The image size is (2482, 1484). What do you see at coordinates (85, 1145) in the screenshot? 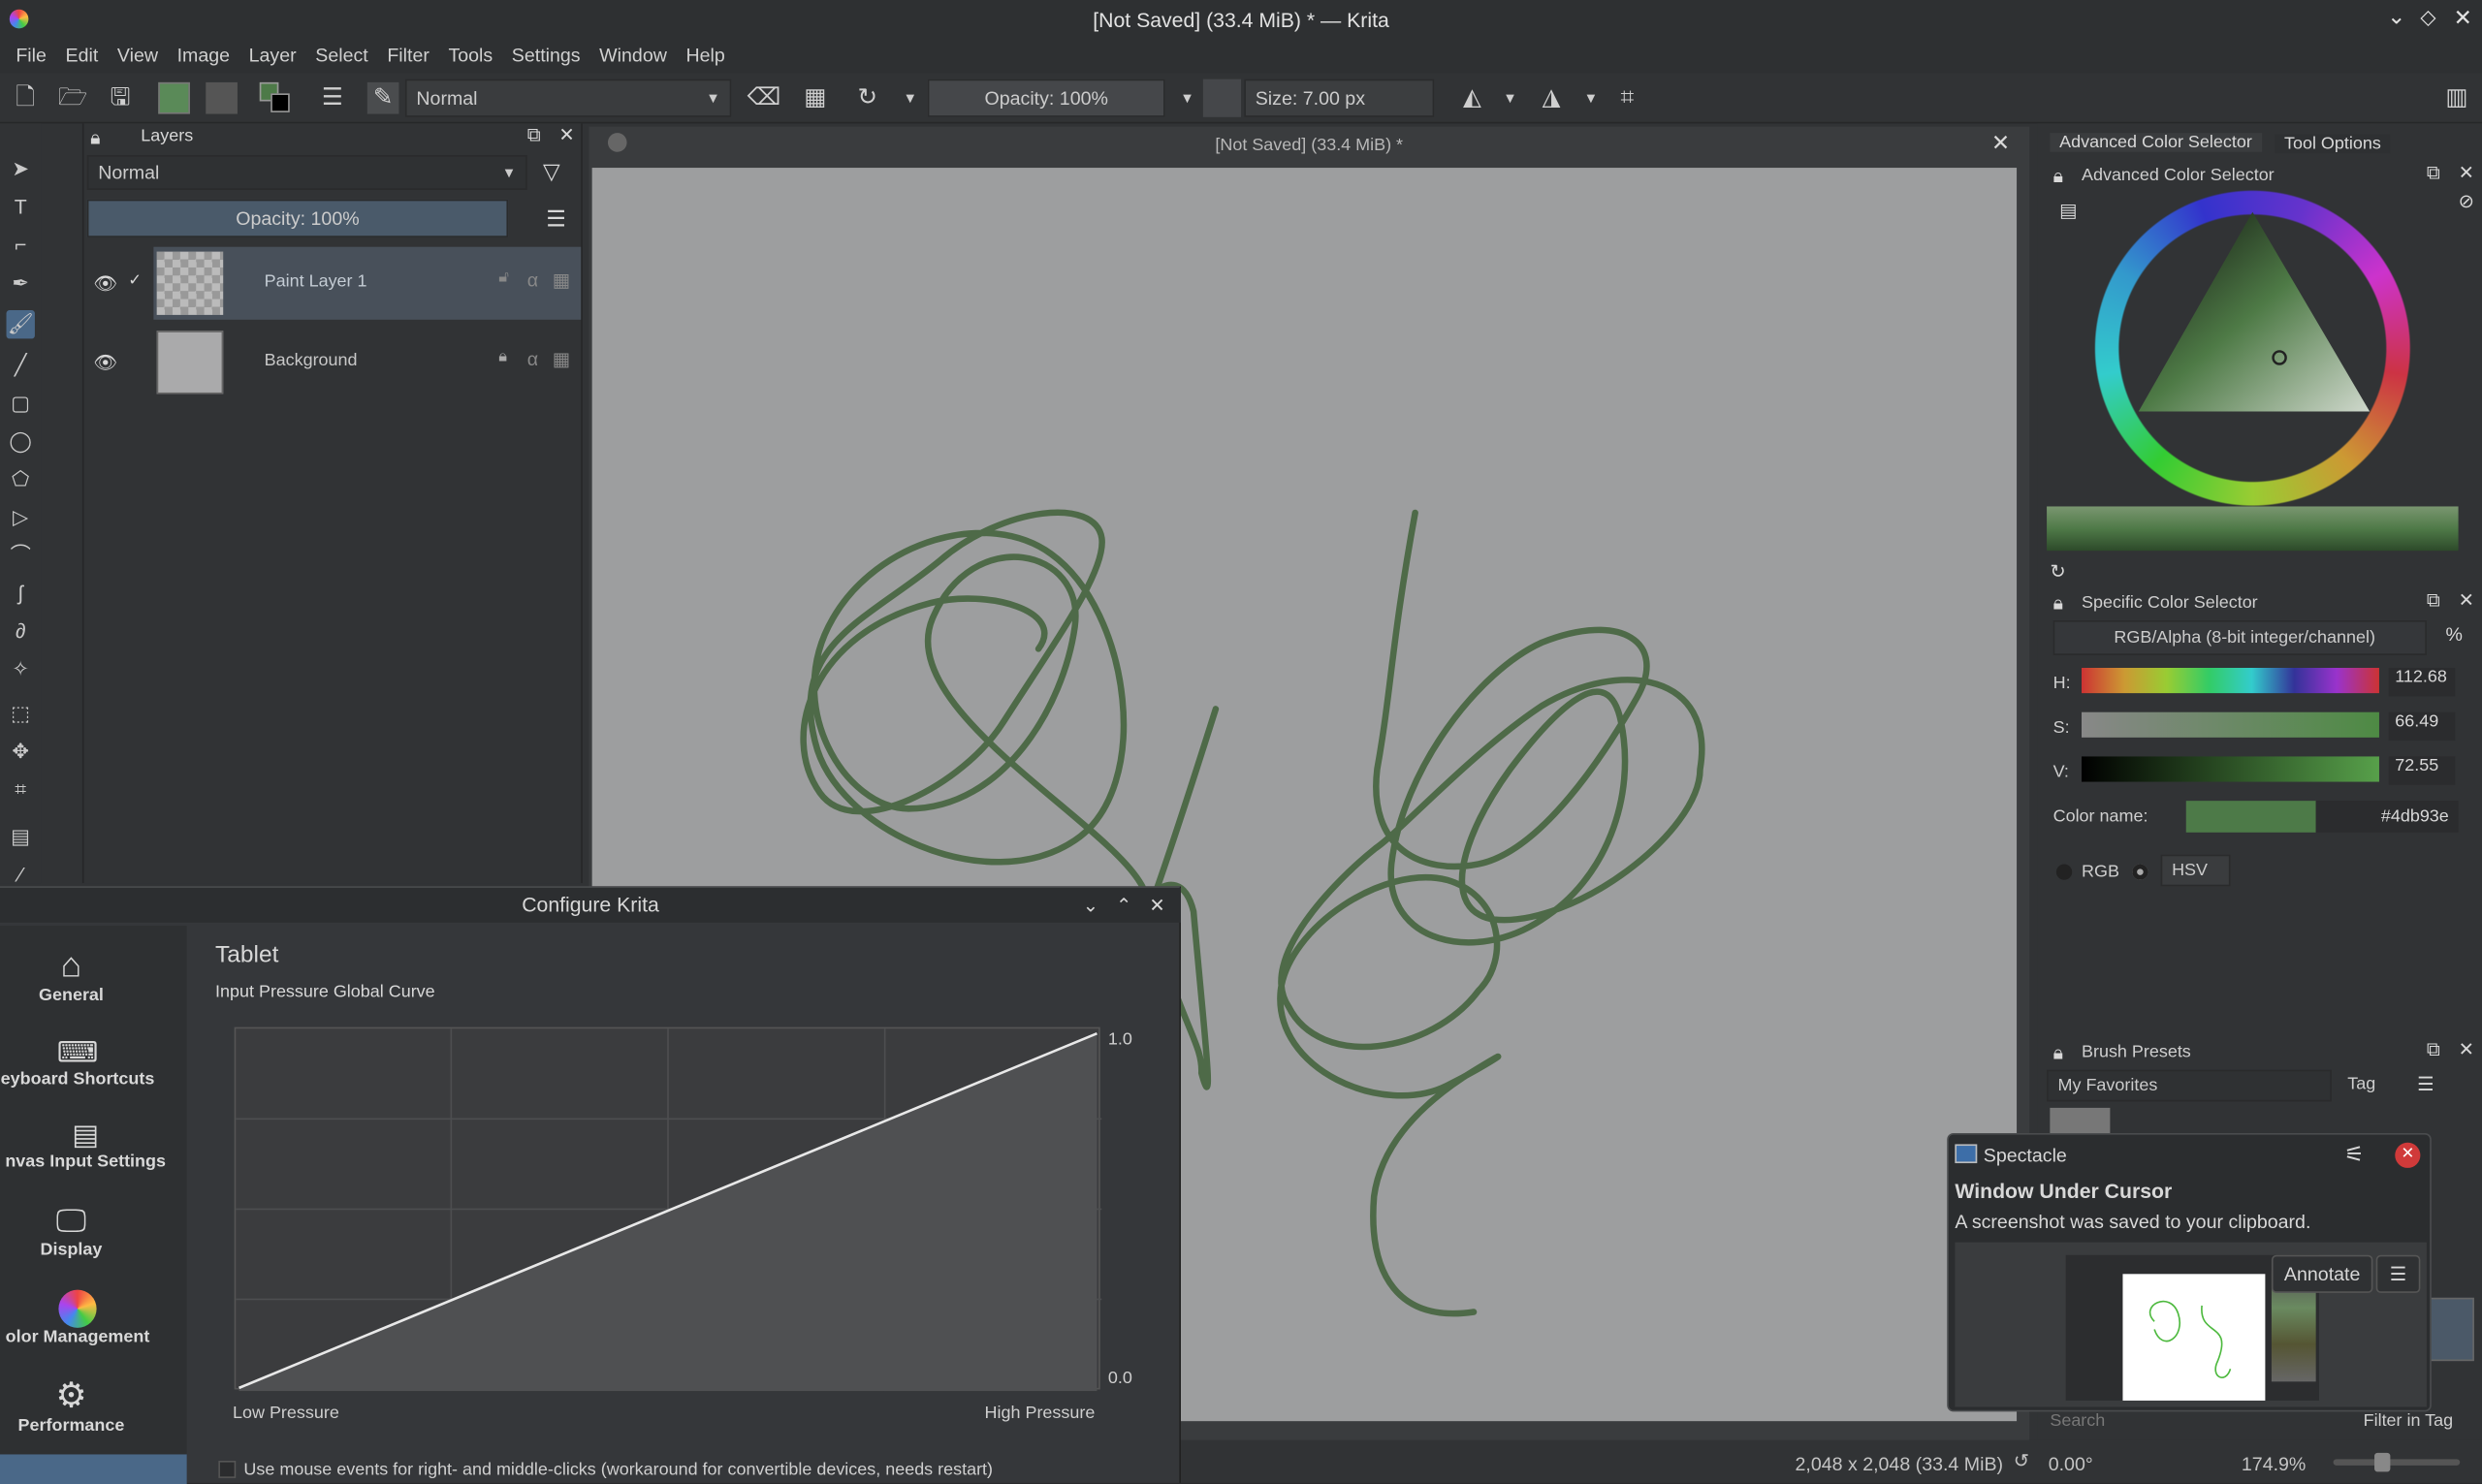
I see `sidebar-item-canvas-input: ▤ nvas Input Settings` at bounding box center [85, 1145].